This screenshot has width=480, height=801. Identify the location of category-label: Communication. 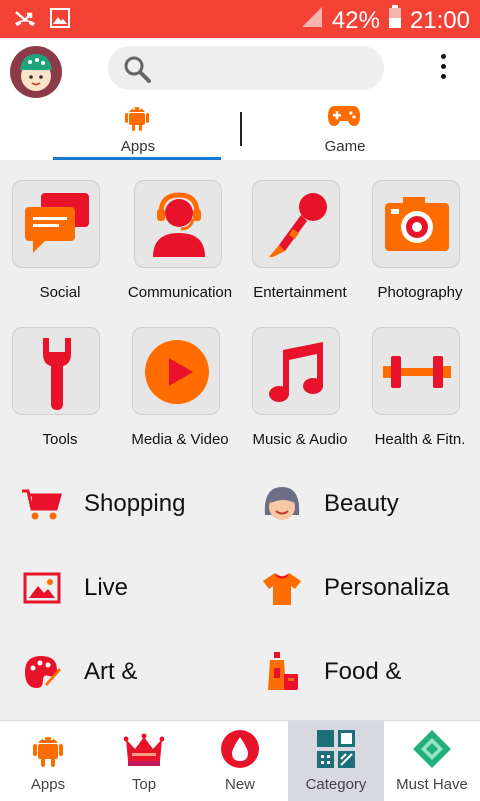
(180, 292).